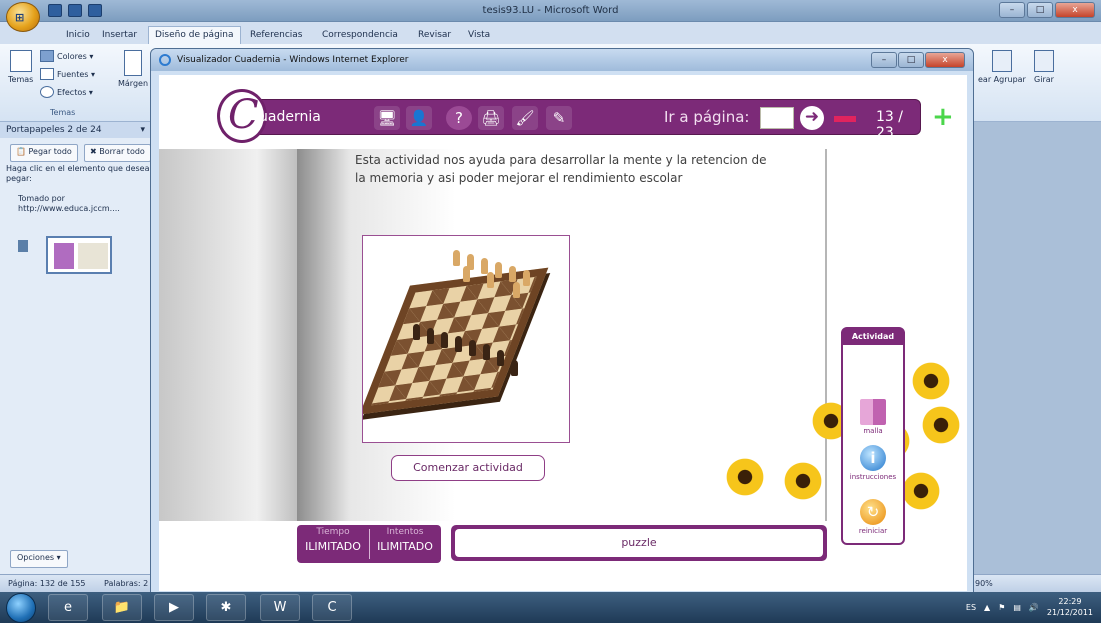 This screenshot has height=623, width=1101. I want to click on colores-button: Colores ▾, so click(66, 56).